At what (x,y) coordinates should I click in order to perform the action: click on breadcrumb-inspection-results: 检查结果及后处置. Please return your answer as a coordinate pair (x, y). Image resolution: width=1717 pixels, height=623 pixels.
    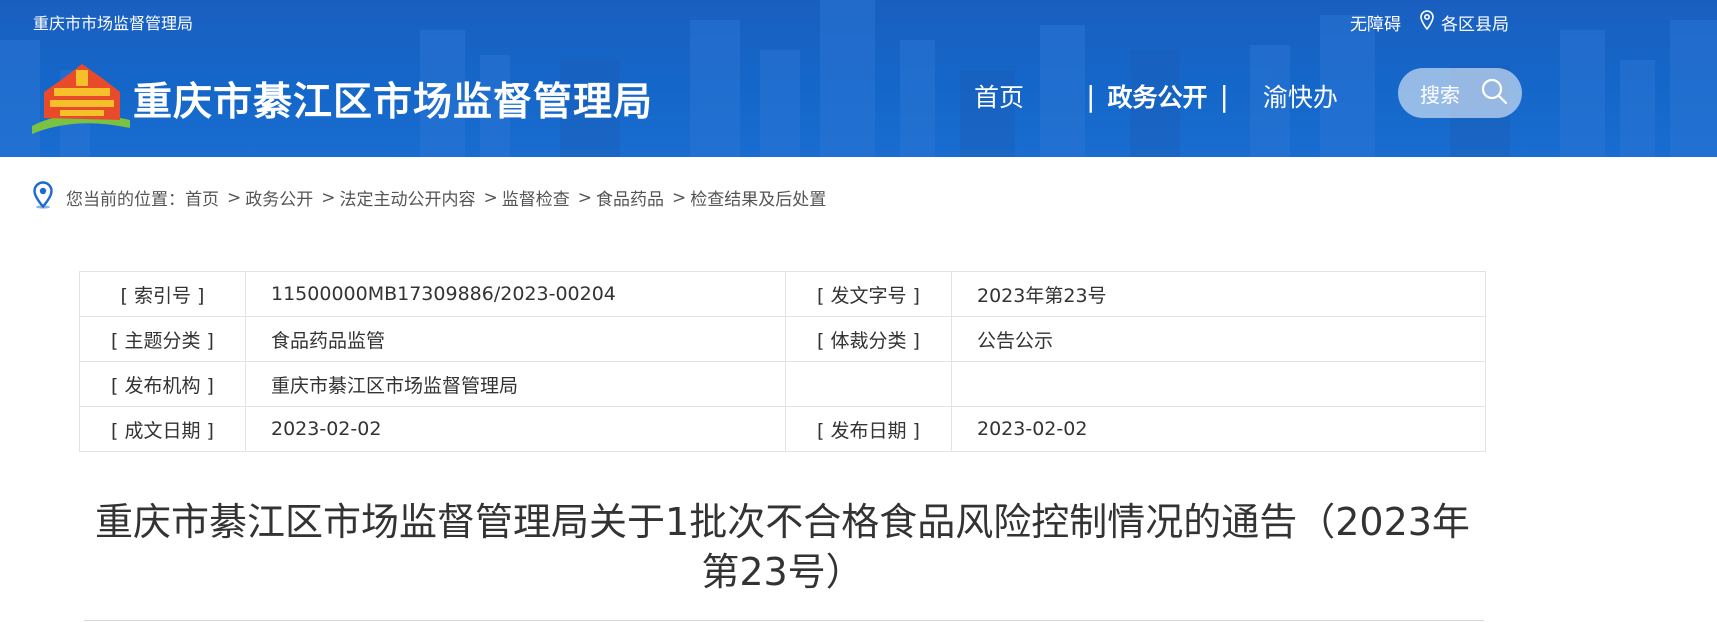
    Looking at the image, I should click on (758, 197).